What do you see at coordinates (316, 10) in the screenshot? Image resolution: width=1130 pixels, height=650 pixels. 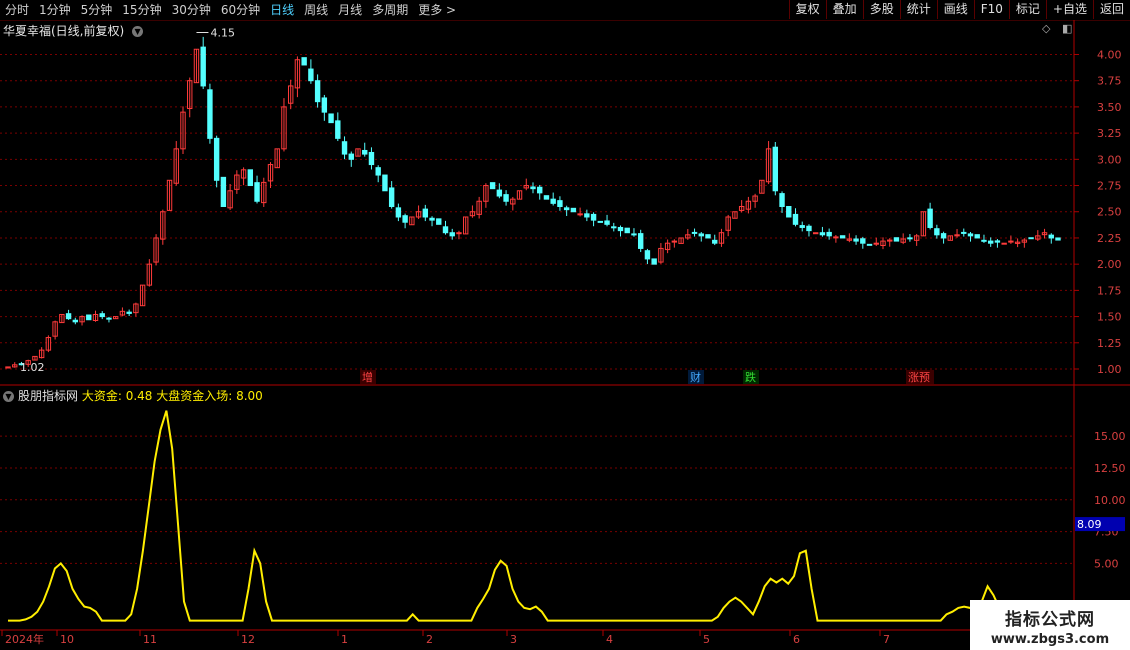 I see `tab-7: 周线` at bounding box center [316, 10].